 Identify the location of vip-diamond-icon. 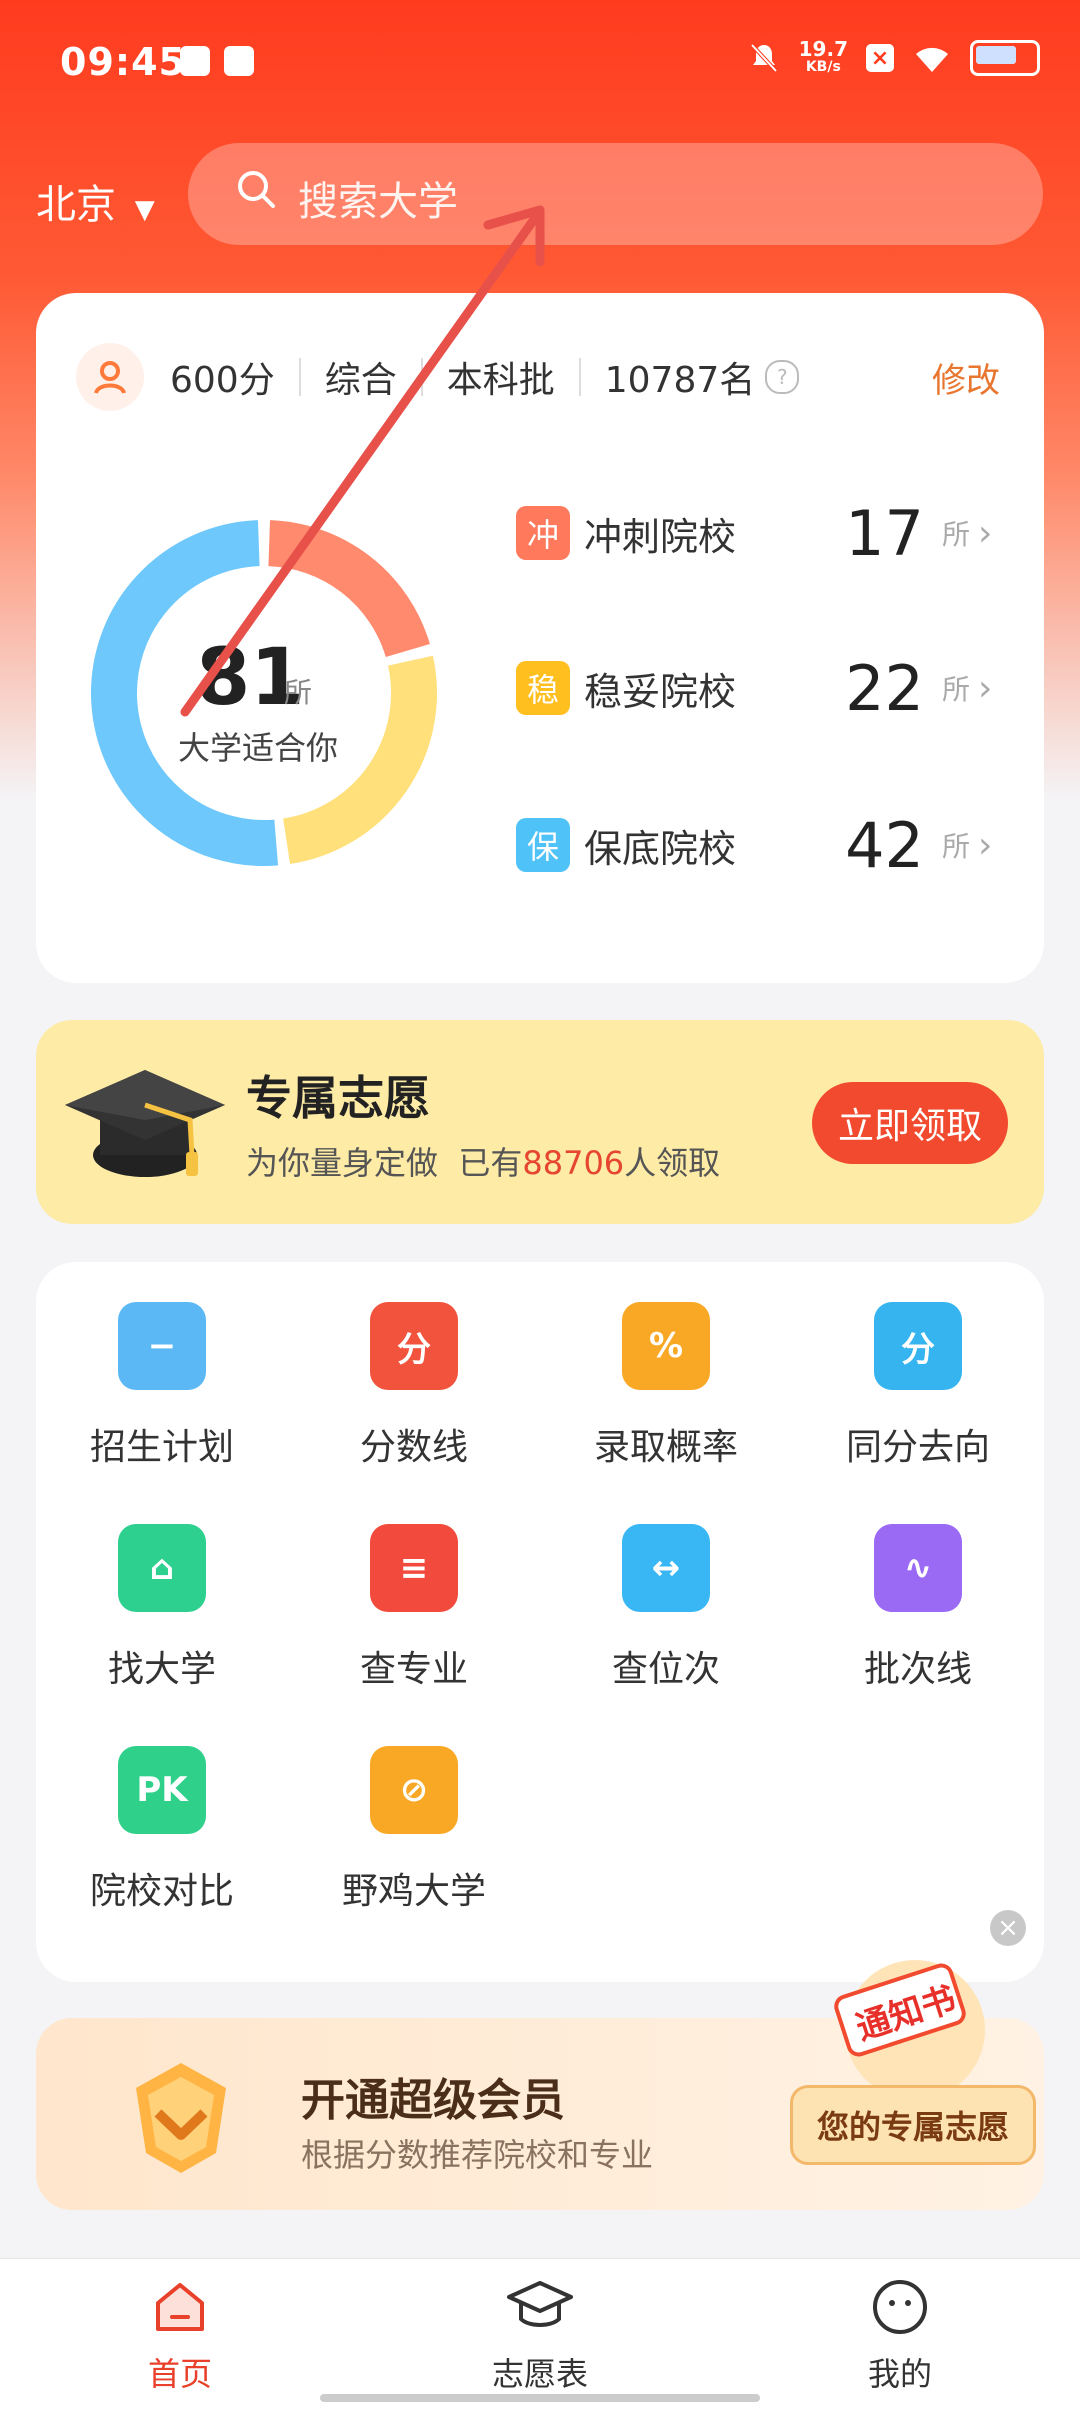
(181, 2118).